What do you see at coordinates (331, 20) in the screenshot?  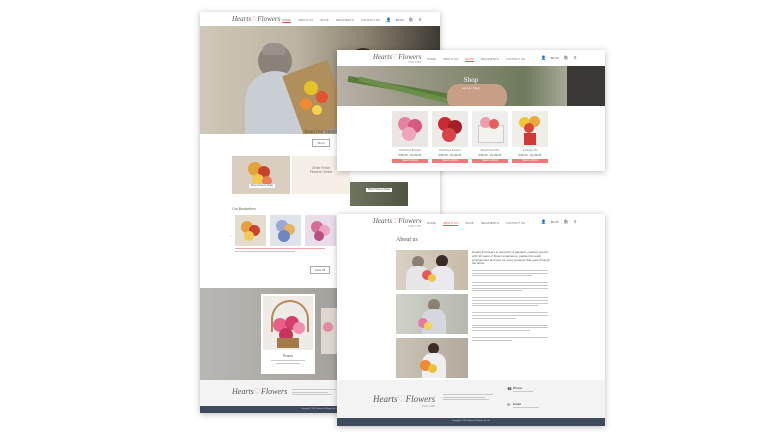 I see `home-nav: HOME ABOUT US SHOP RECIPIENTS CONTACT US` at bounding box center [331, 20].